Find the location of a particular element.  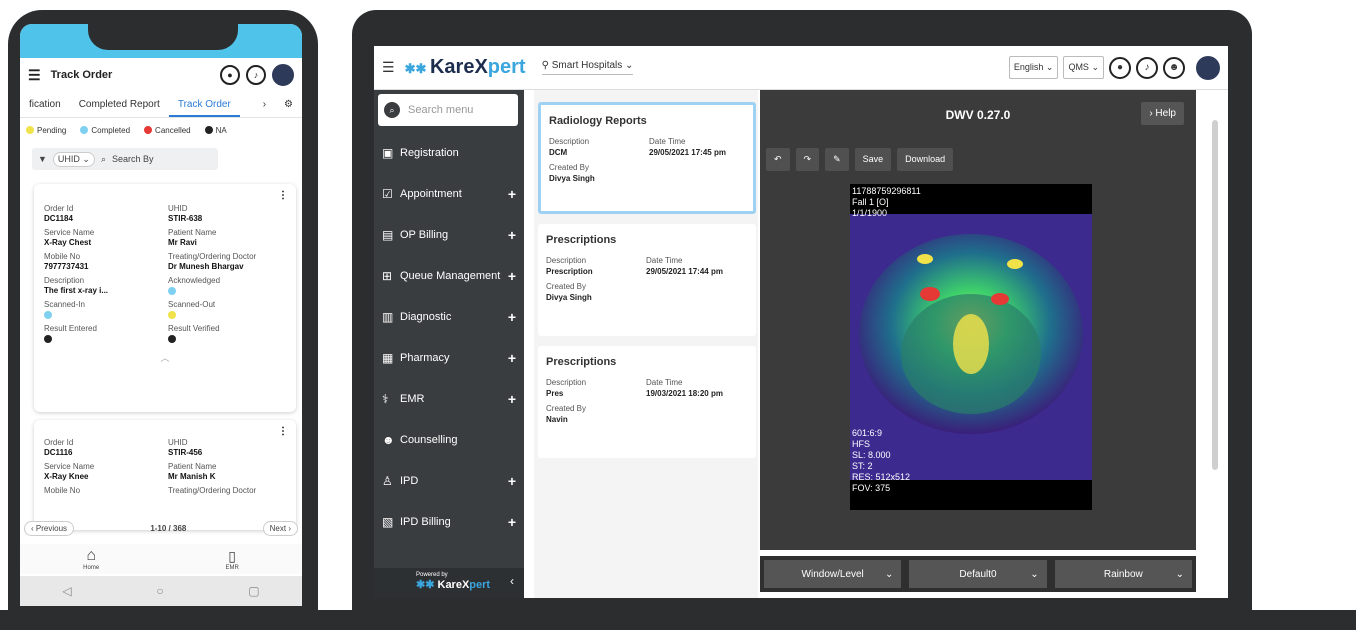

emr-icon: ⚕ is located at coordinates (385, 399).